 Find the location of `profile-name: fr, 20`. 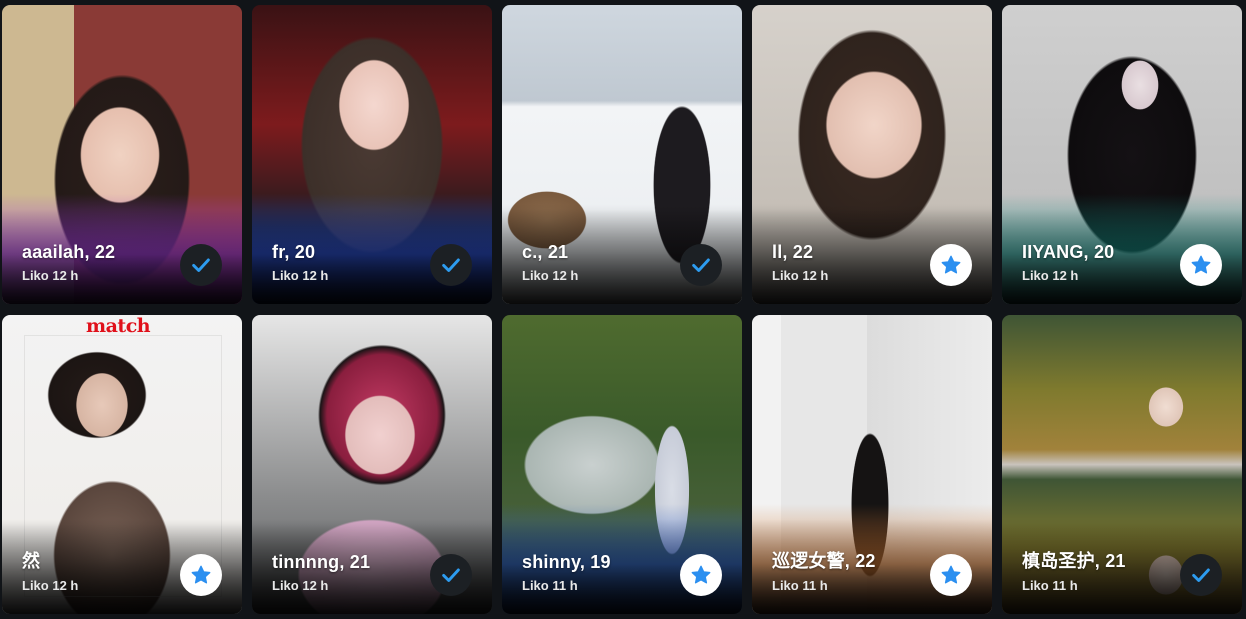

profile-name: fr, 20 is located at coordinates (294, 252).